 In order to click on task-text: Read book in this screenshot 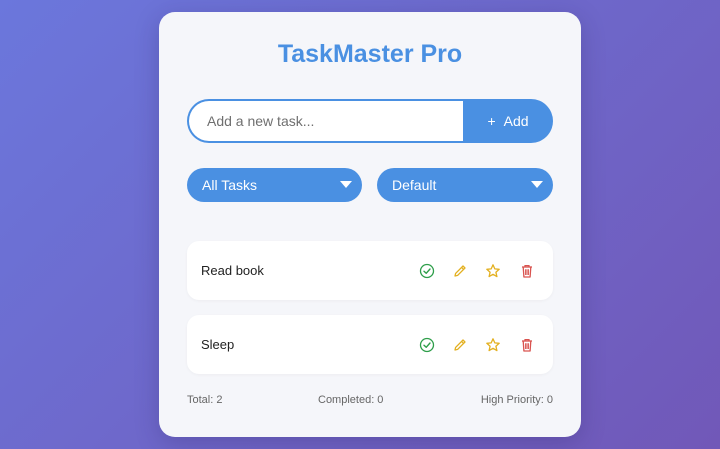, I will do `click(232, 270)`.